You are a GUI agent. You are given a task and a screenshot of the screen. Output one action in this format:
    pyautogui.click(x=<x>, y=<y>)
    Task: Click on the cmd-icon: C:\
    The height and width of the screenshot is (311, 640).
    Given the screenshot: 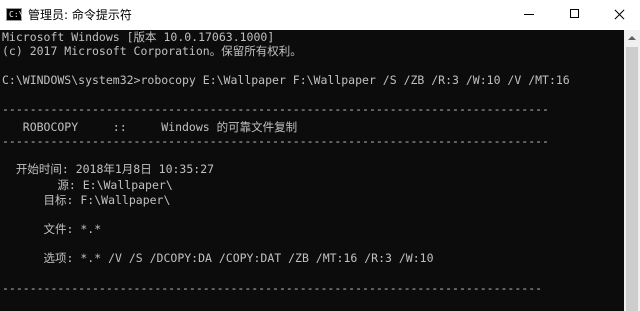 What is the action you would take?
    pyautogui.click(x=15, y=14)
    